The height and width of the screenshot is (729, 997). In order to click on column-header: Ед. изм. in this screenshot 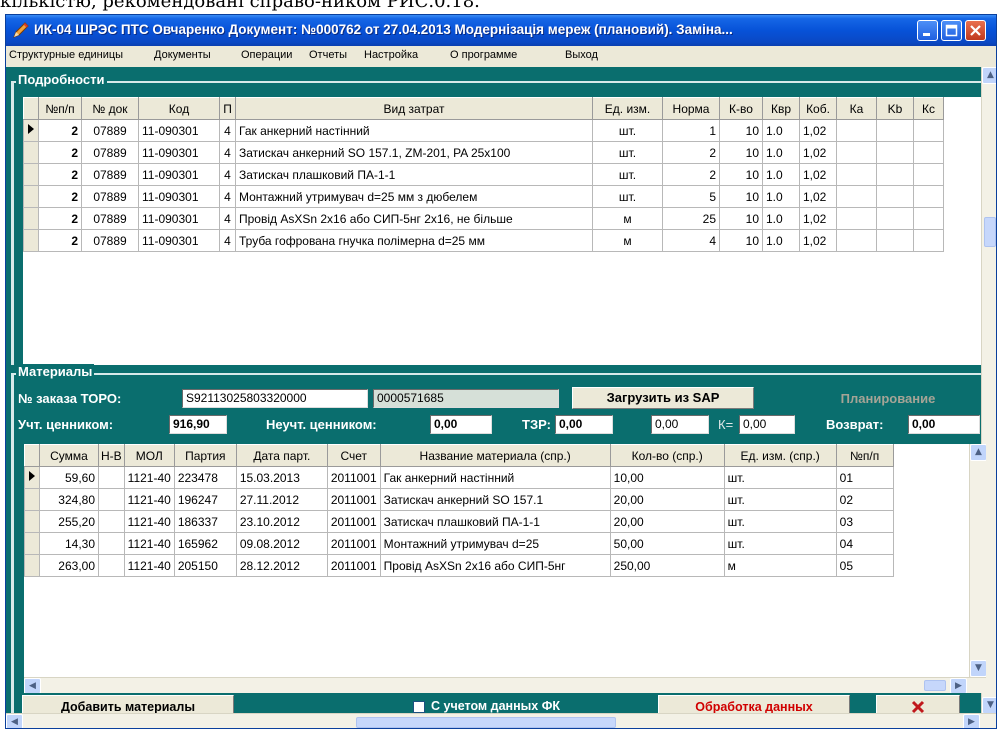, I will do `click(627, 108)`.